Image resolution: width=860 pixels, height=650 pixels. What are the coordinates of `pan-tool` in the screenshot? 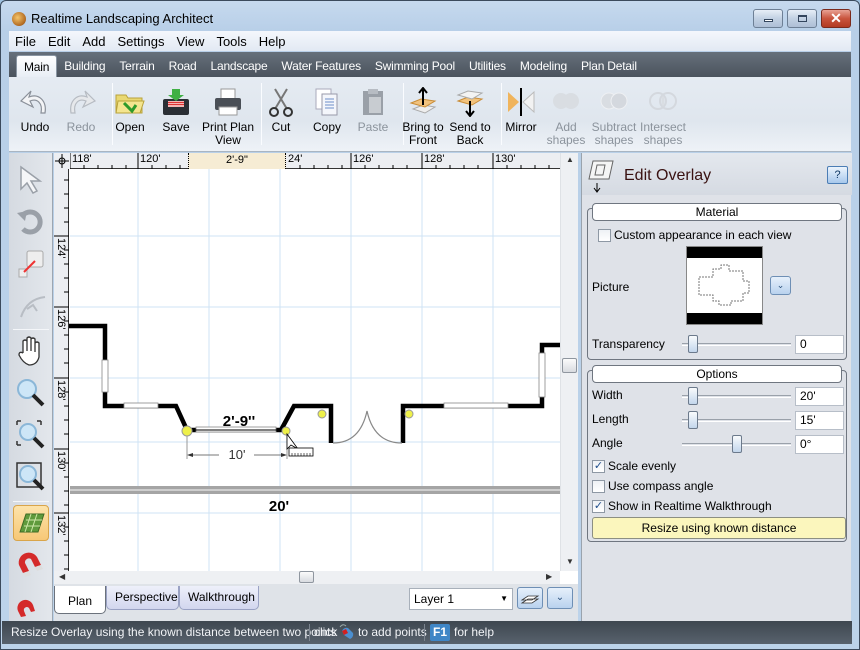 It's located at (31, 351).